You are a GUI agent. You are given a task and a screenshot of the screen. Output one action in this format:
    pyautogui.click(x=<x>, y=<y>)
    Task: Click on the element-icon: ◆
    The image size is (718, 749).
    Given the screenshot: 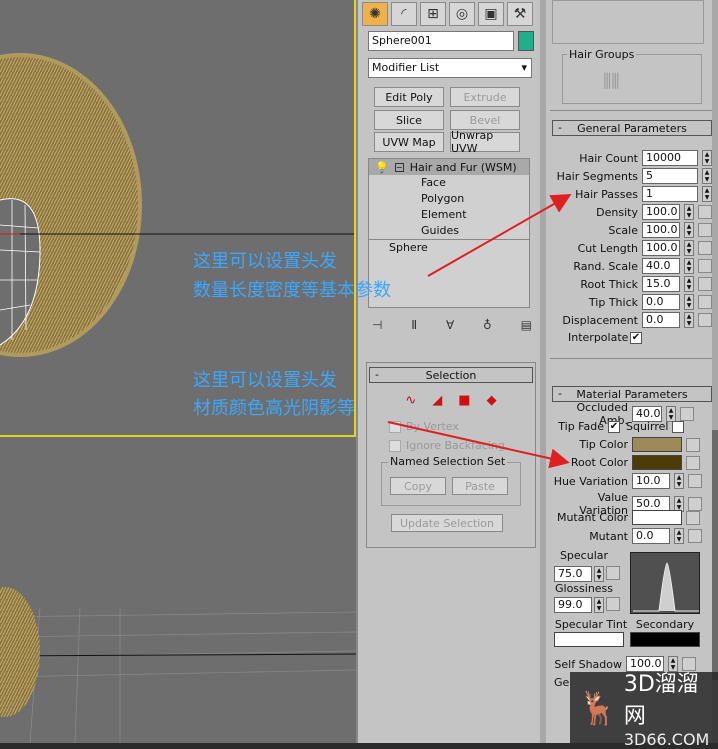 What is the action you would take?
    pyautogui.click(x=492, y=400)
    